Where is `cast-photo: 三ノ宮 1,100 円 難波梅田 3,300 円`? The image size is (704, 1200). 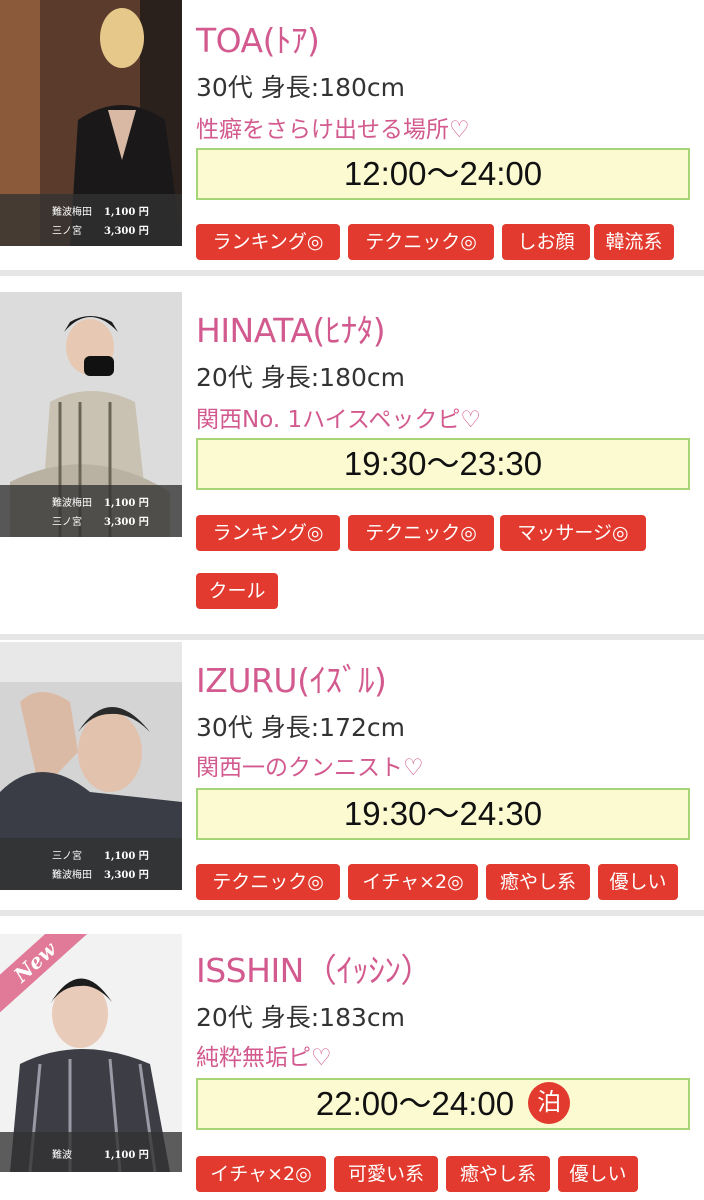 cast-photo: 三ノ宮 1,100 円 難波梅田 3,300 円 is located at coordinates (91, 766).